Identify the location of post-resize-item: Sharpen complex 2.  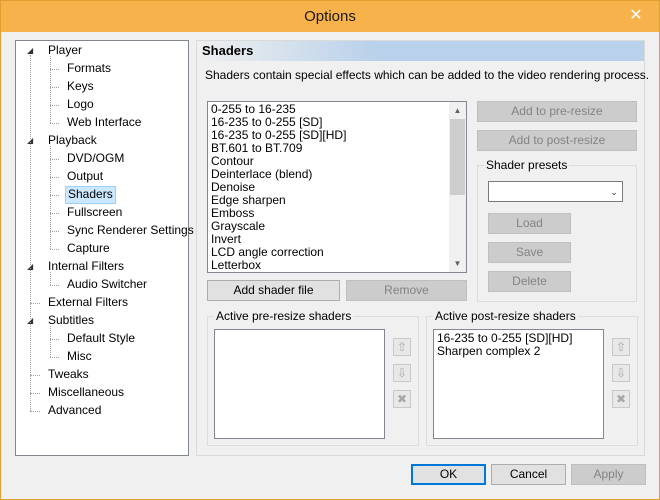
(518, 351).